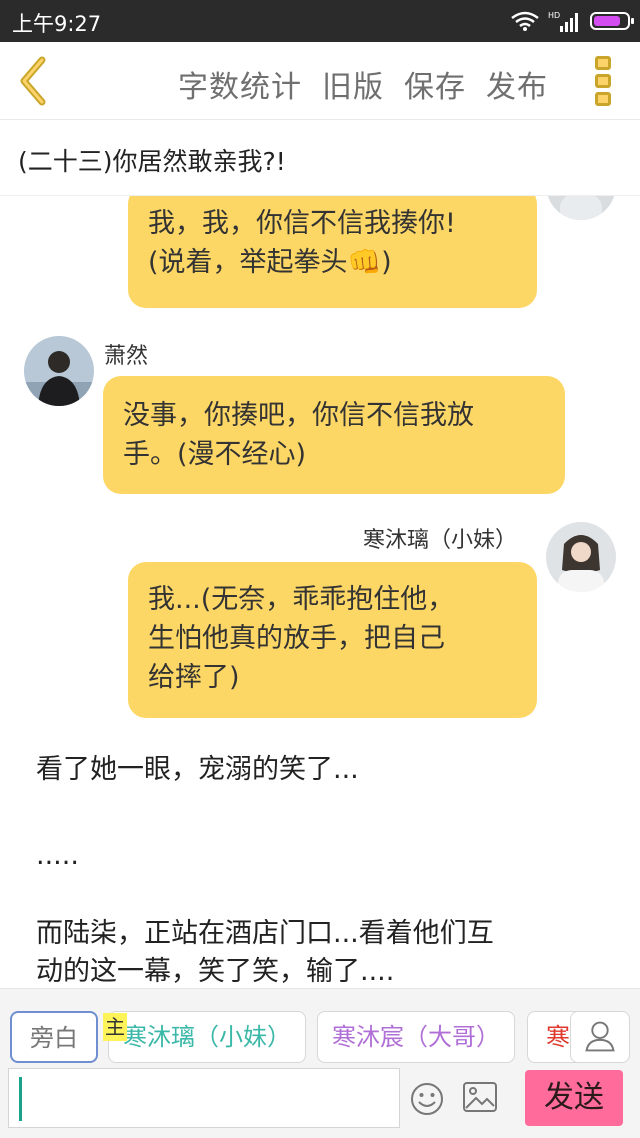 This screenshot has height=1138, width=640. I want to click on avatar-xiaoran, so click(59, 371).